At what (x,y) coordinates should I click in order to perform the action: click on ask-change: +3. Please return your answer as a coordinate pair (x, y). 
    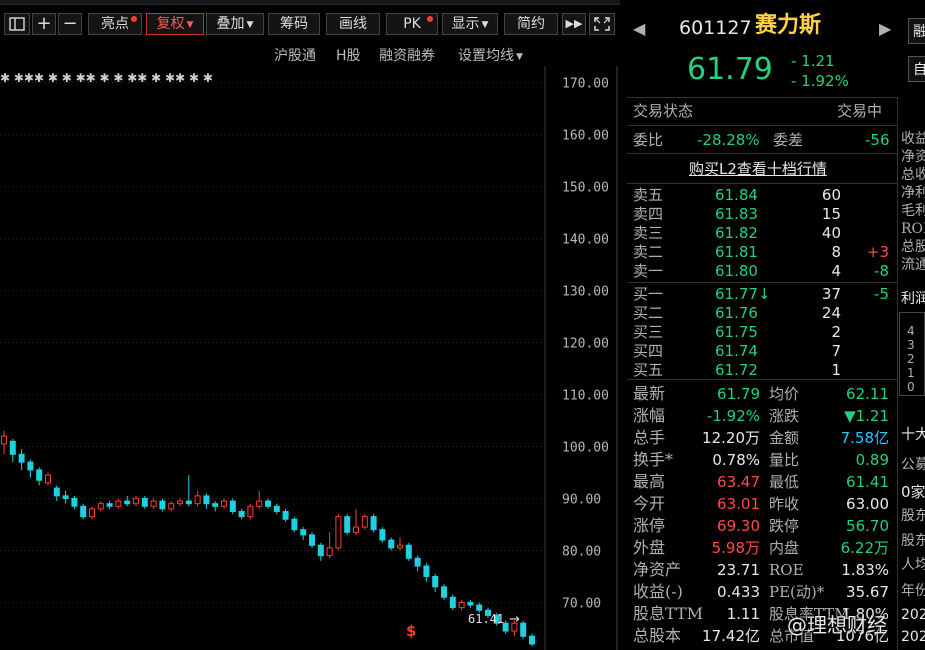
    Looking at the image, I should click on (877, 252).